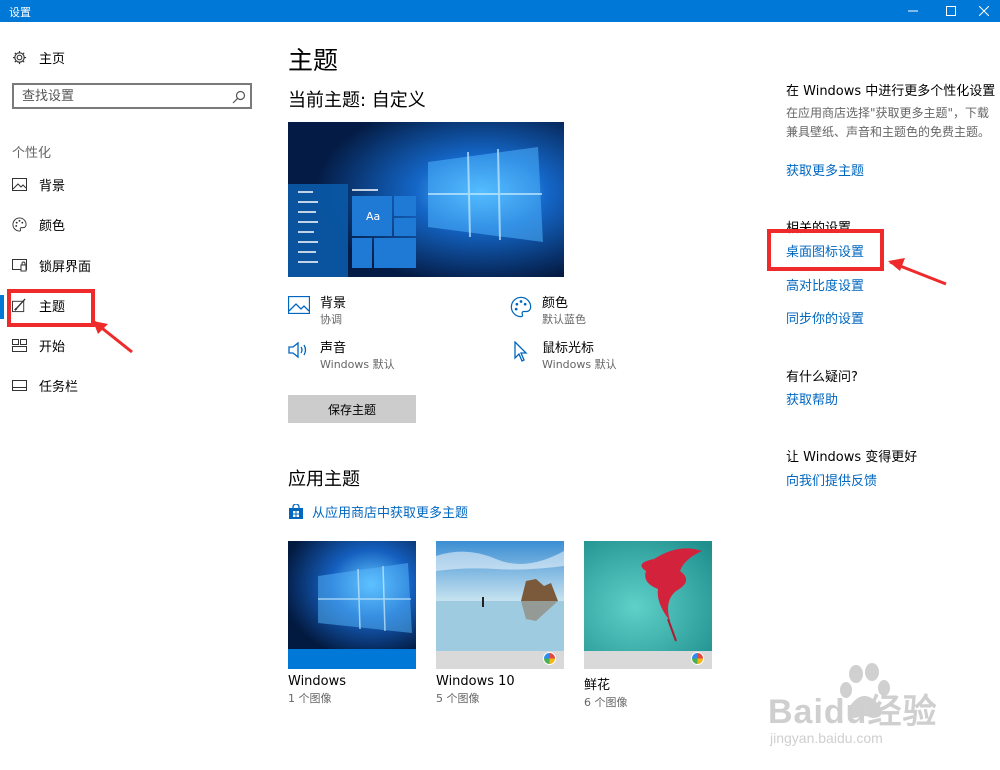  What do you see at coordinates (826, 738) in the screenshot?
I see `watermark-url: jingyan.baidu.com` at bounding box center [826, 738].